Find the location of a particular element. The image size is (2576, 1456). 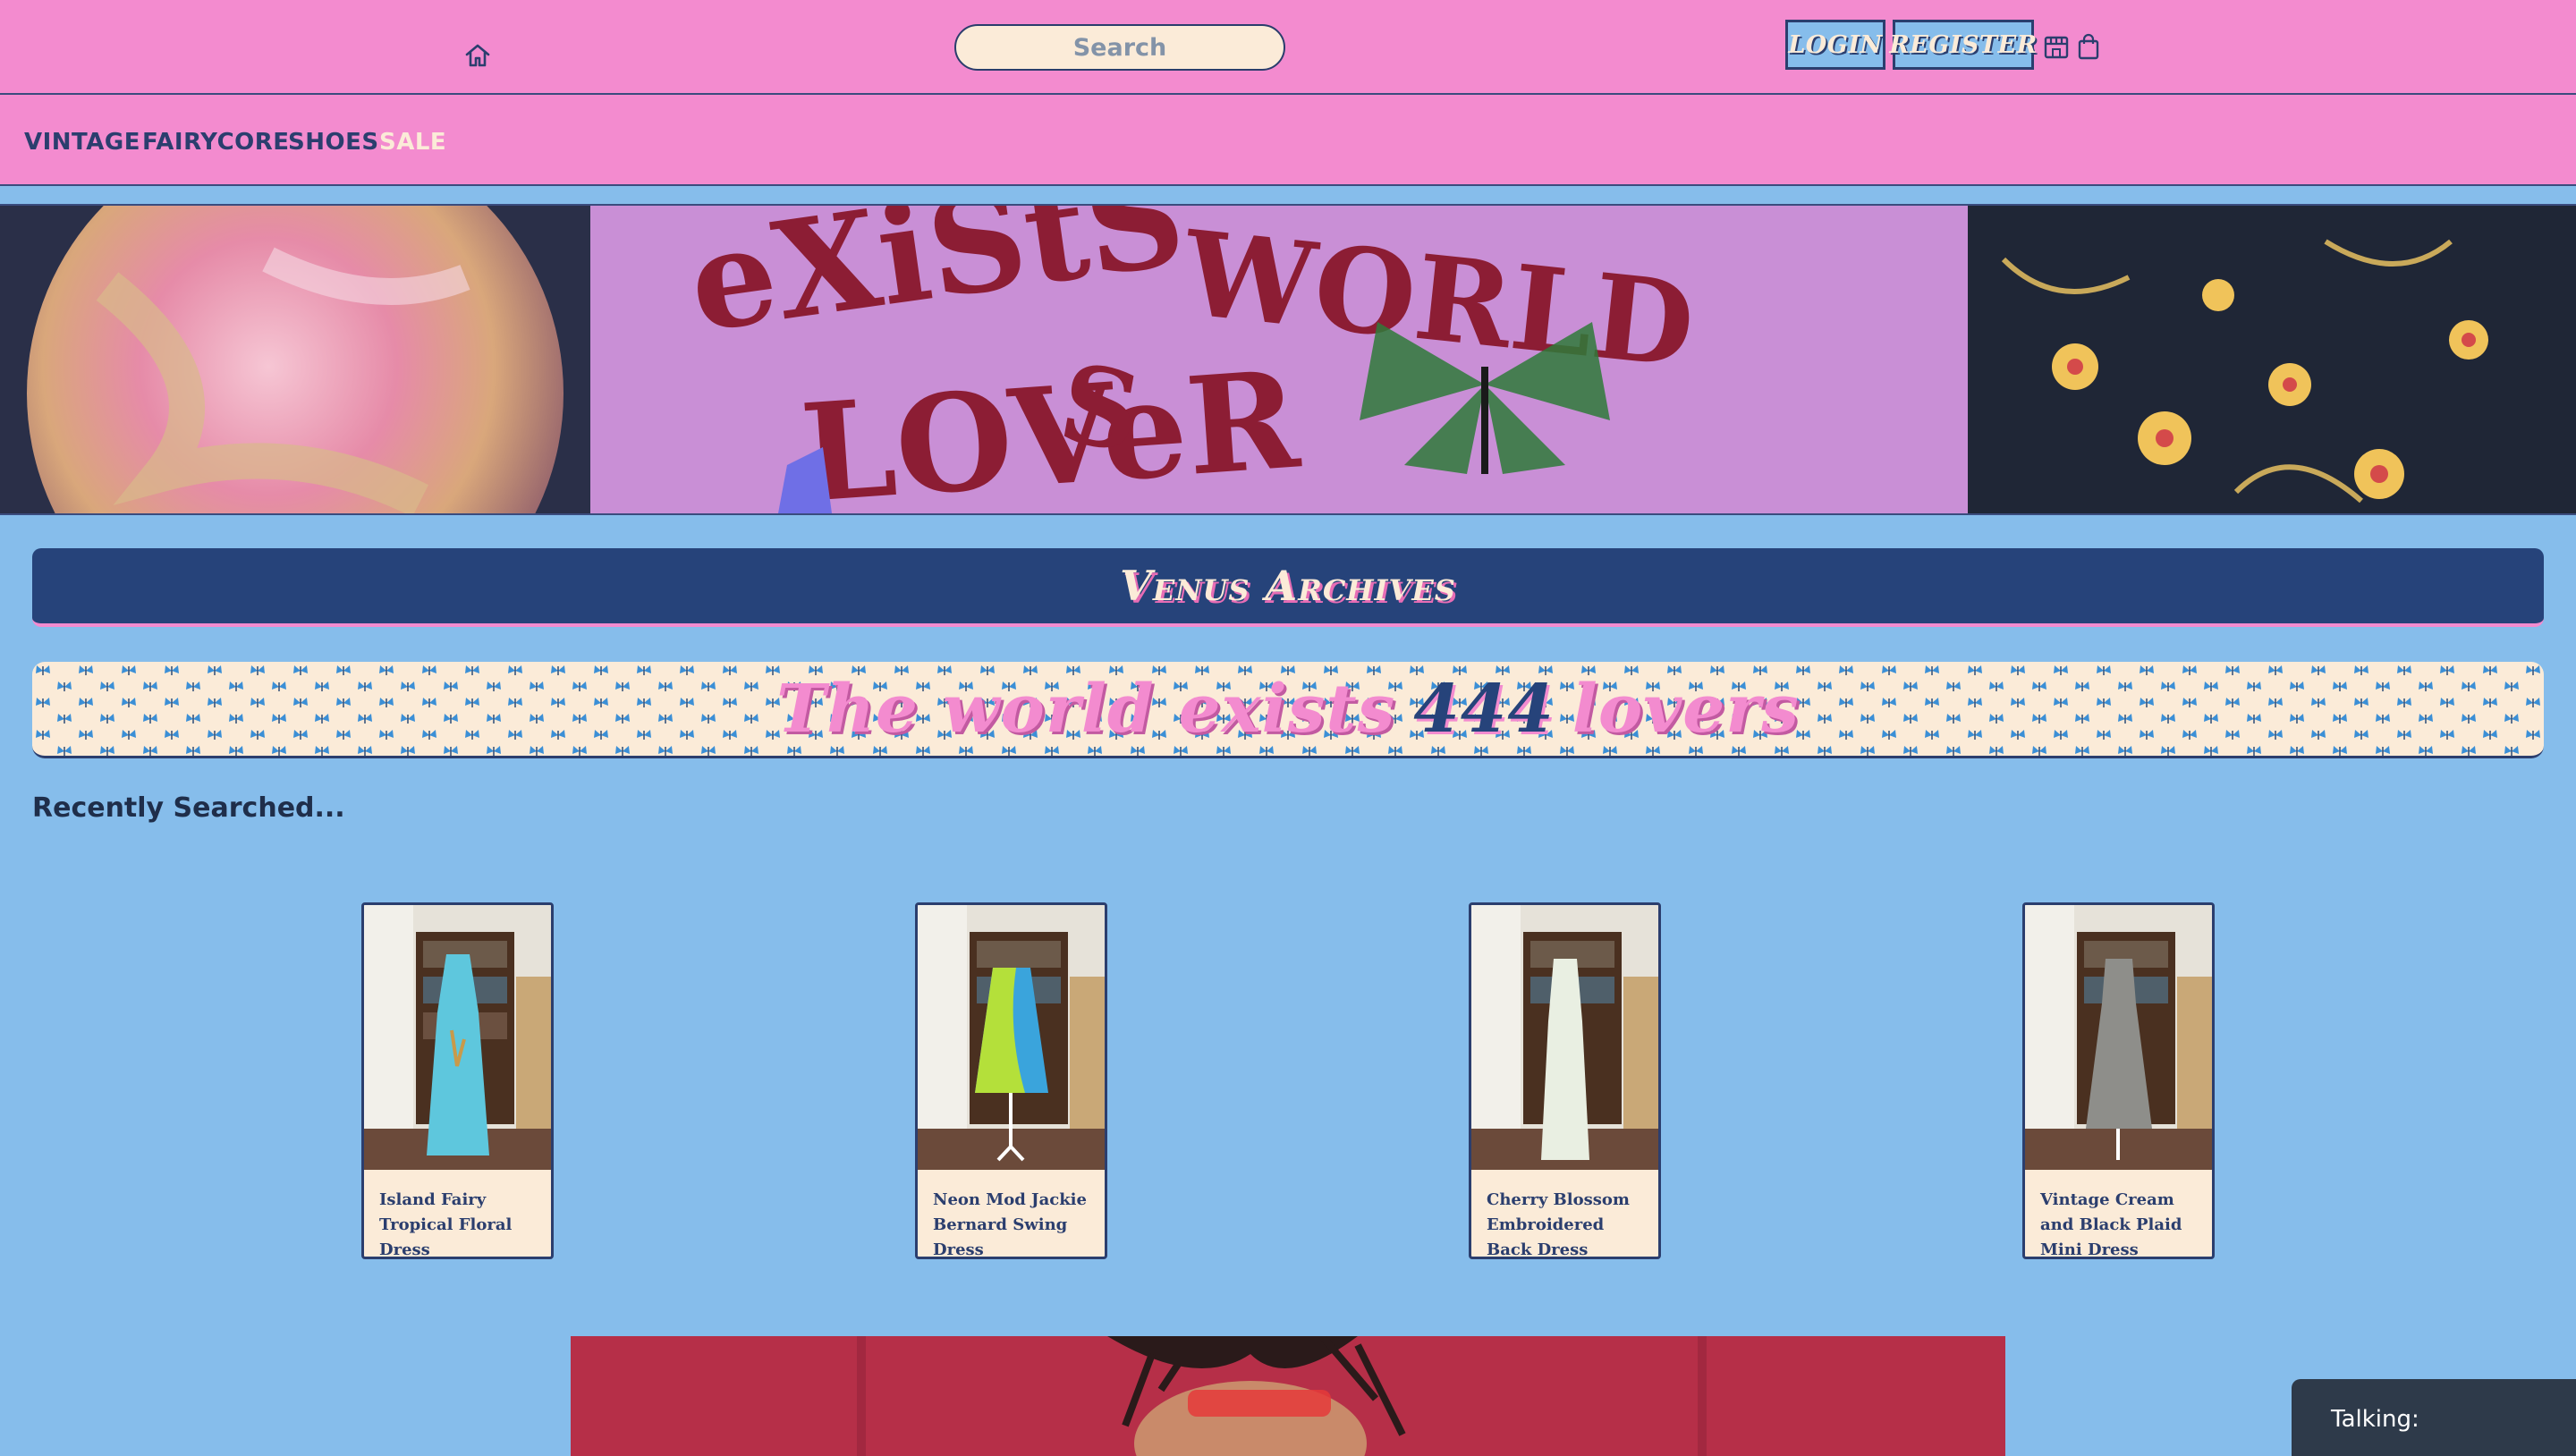

product-card: Neon Mod Jackie Bernard Swing Dress is located at coordinates (1011, 1080).